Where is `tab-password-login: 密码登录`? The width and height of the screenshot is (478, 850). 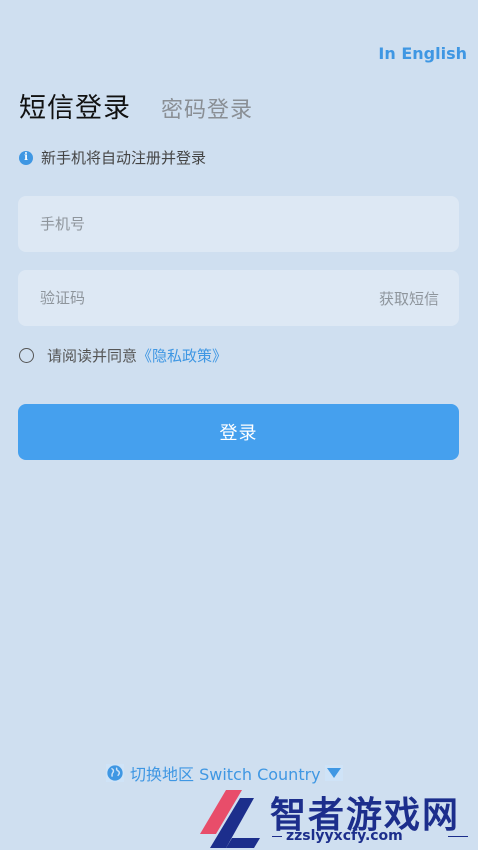
tab-password-login: 密码登录 is located at coordinates (207, 108).